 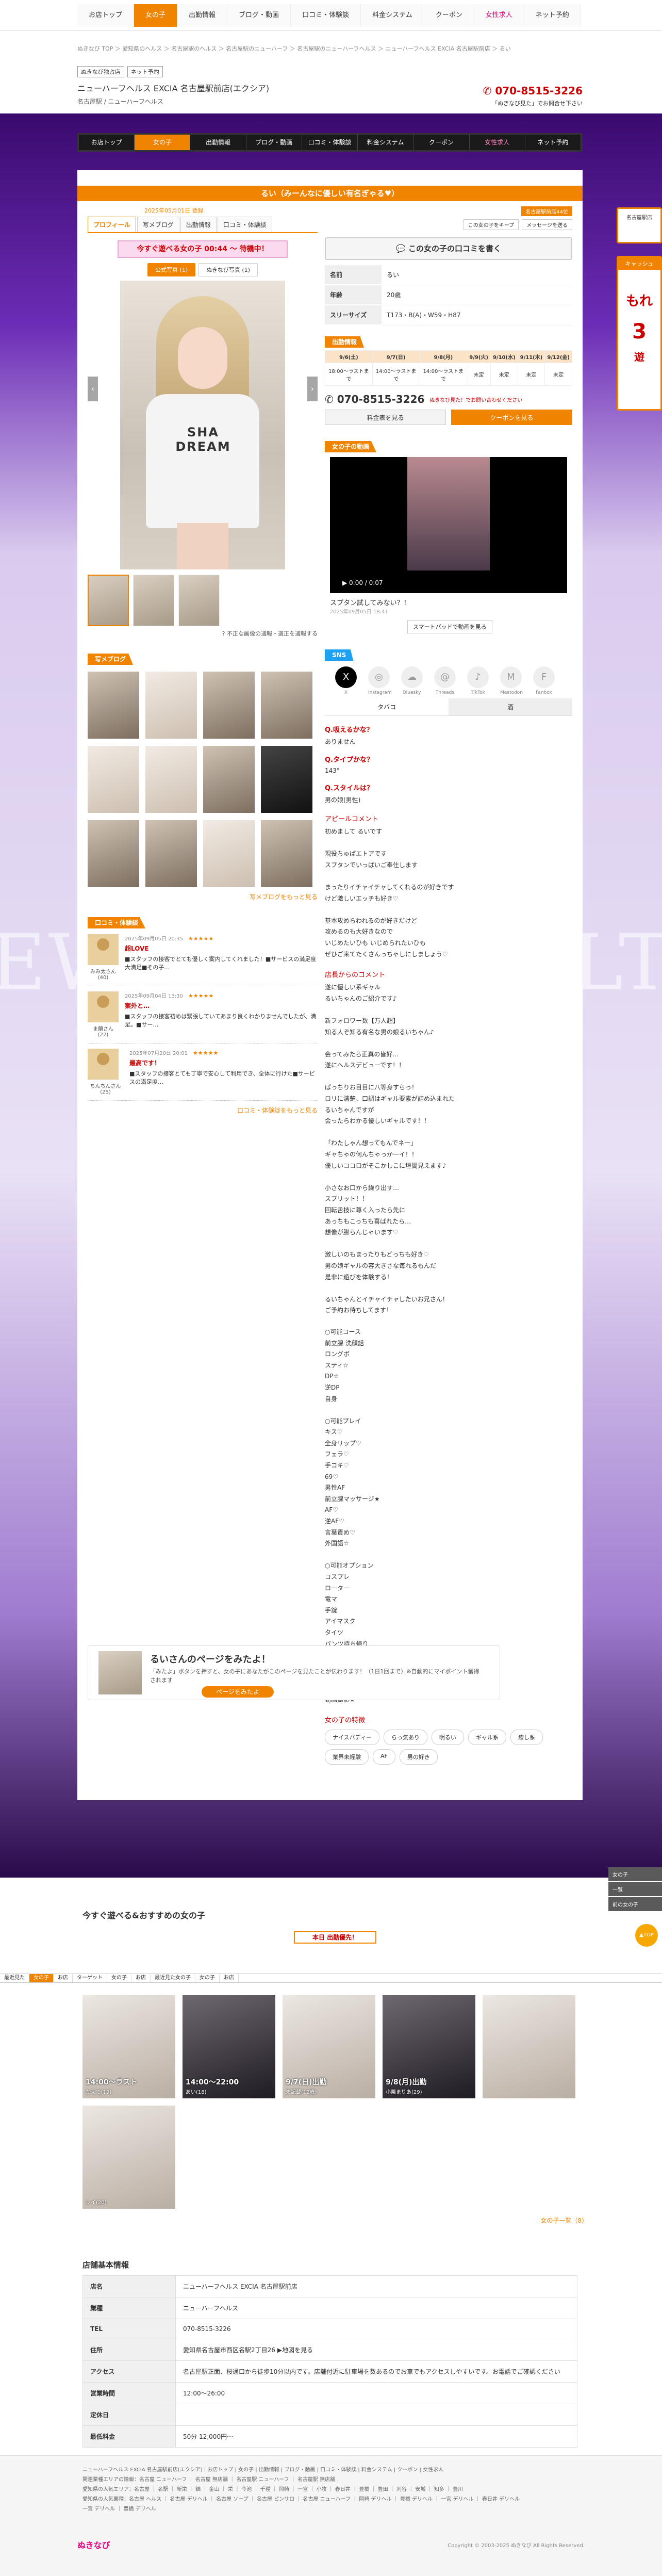 What do you see at coordinates (158, 225) in the screenshot?
I see `tab-photo-blog: 写メブログ` at bounding box center [158, 225].